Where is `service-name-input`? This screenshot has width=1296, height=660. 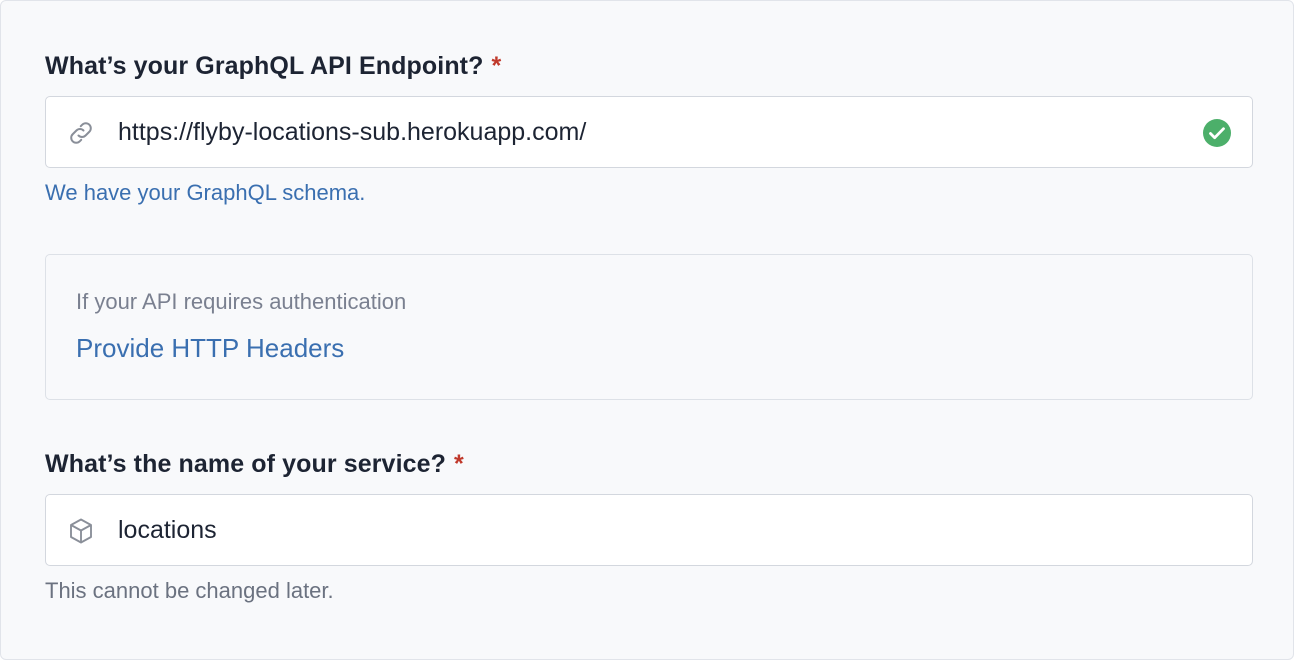
service-name-input is located at coordinates (648, 530).